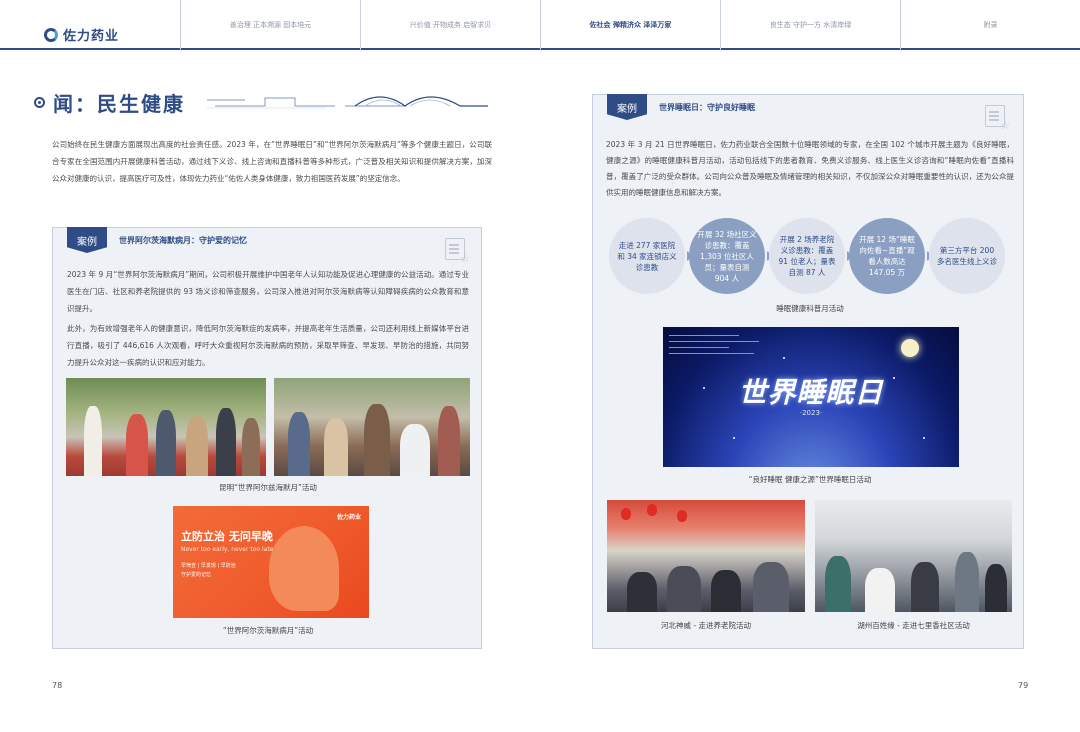 The width and height of the screenshot is (1080, 732). Describe the element at coordinates (166, 427) in the screenshot. I see `photo-kunming-event` at that location.